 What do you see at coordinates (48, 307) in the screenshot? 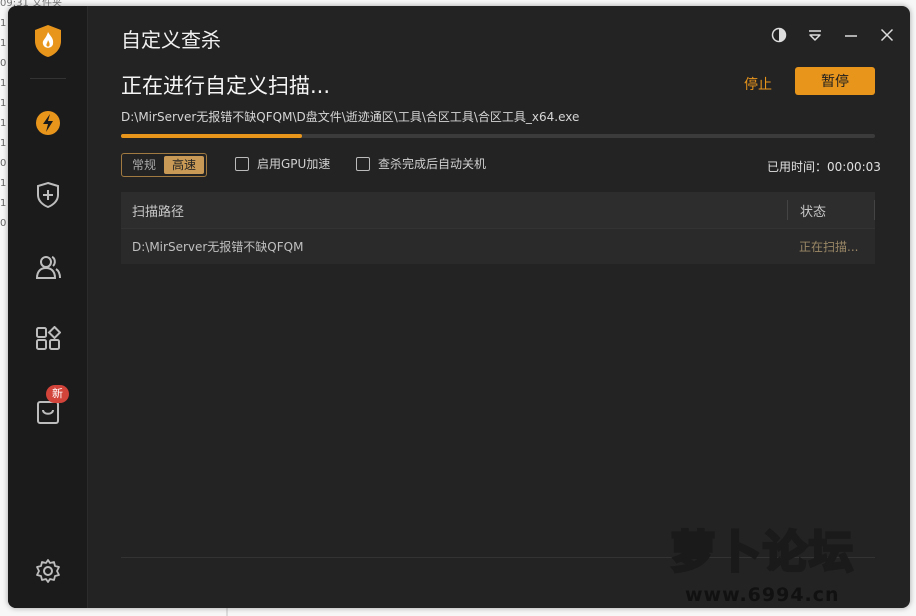
I see `sidebar: 新` at bounding box center [48, 307].